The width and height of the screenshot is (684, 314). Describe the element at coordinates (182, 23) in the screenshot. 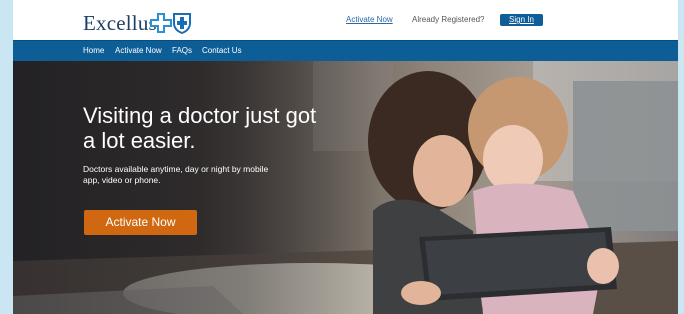

I see `blue-shield-icon` at that location.